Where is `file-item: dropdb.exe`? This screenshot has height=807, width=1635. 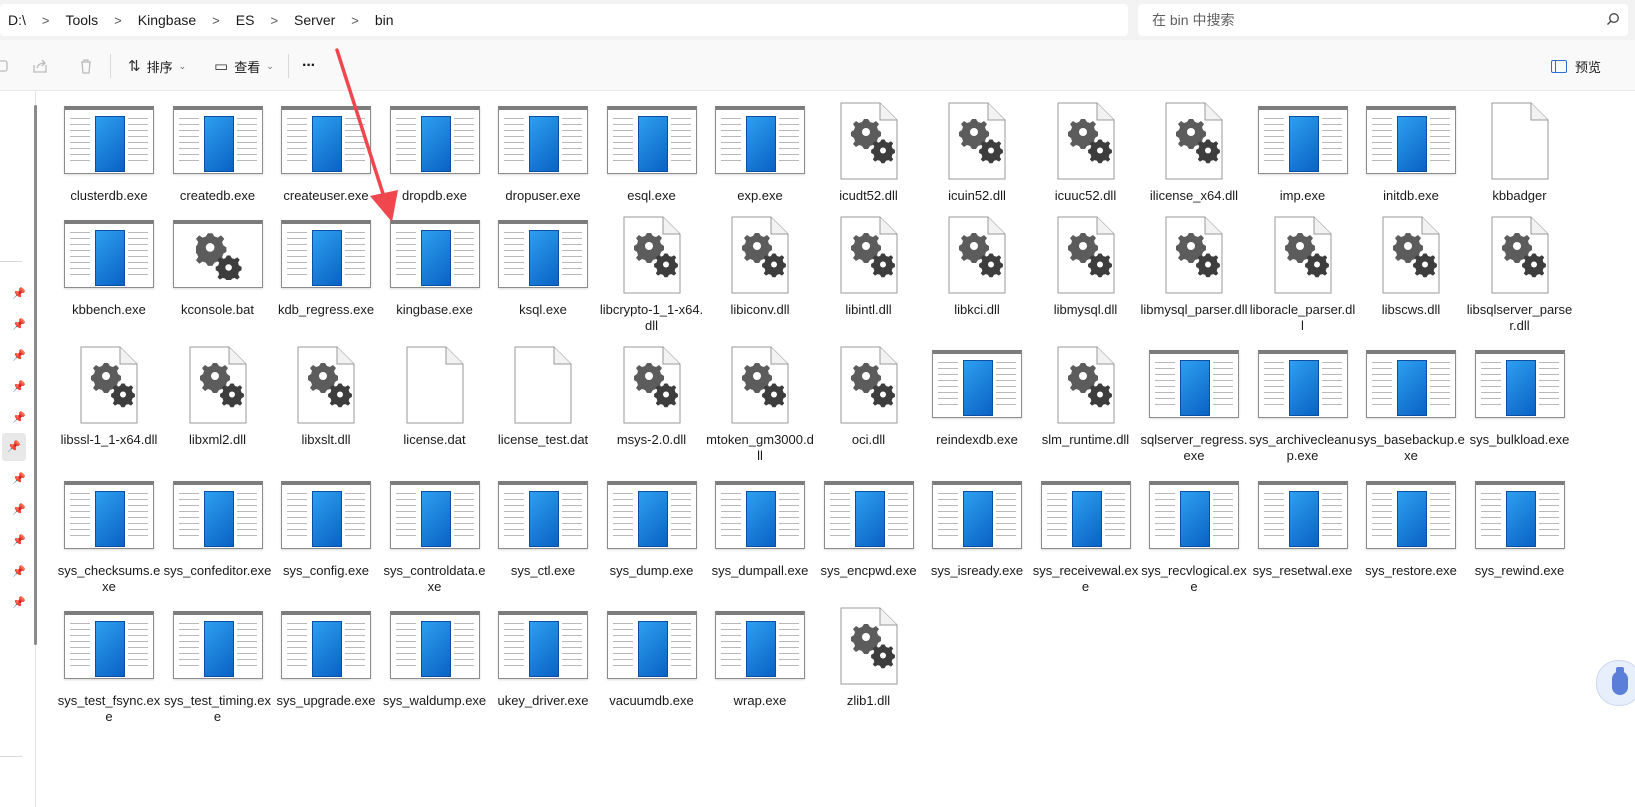
file-item: dropdb.exe is located at coordinates (435, 160).